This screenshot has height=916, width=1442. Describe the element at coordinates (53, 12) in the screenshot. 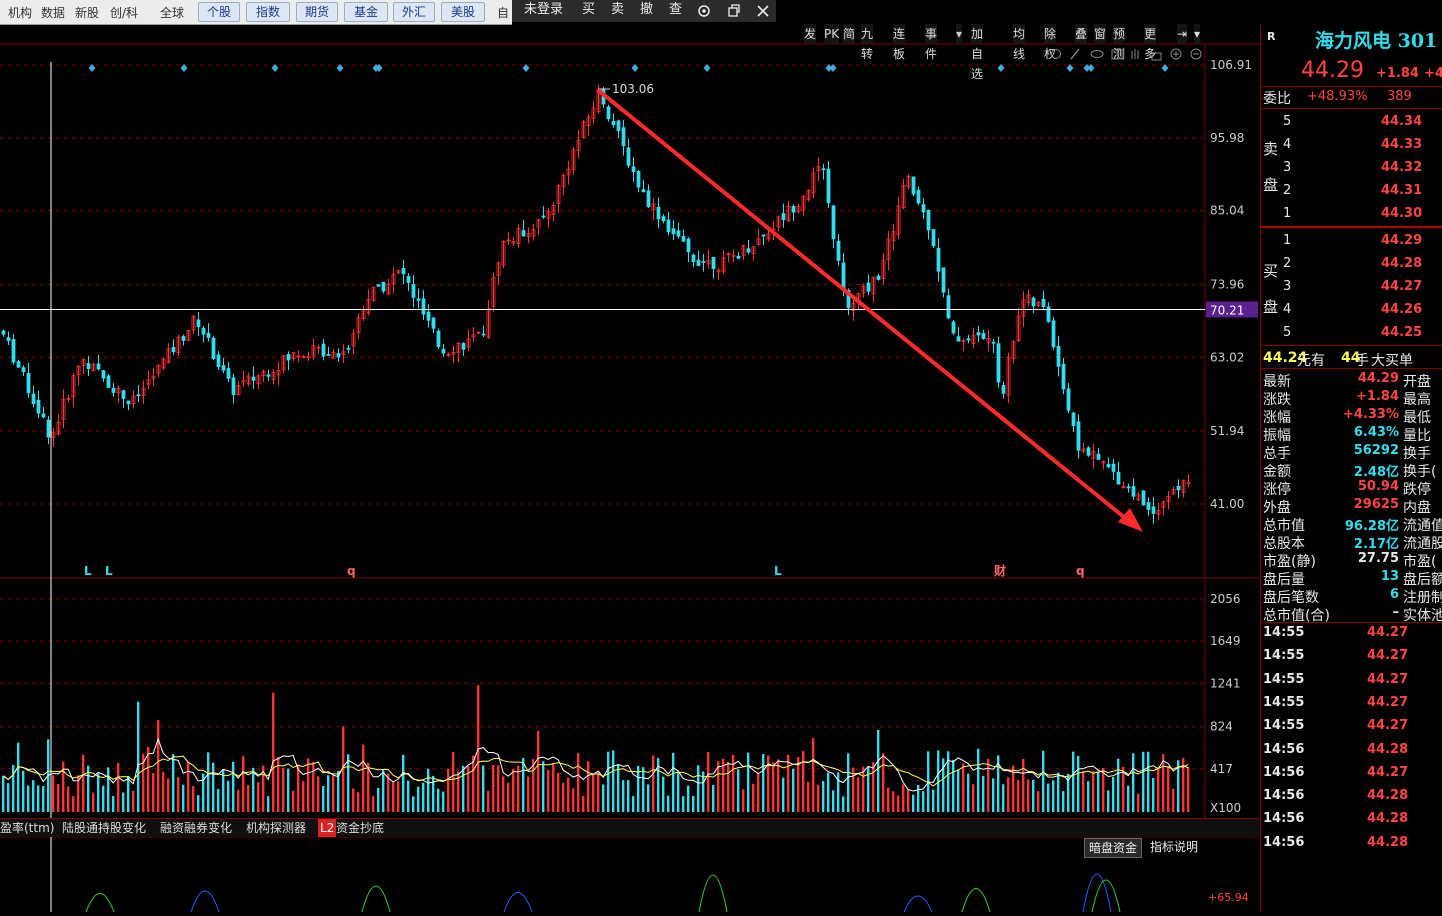

I see `menu-item-data: 数据` at that location.